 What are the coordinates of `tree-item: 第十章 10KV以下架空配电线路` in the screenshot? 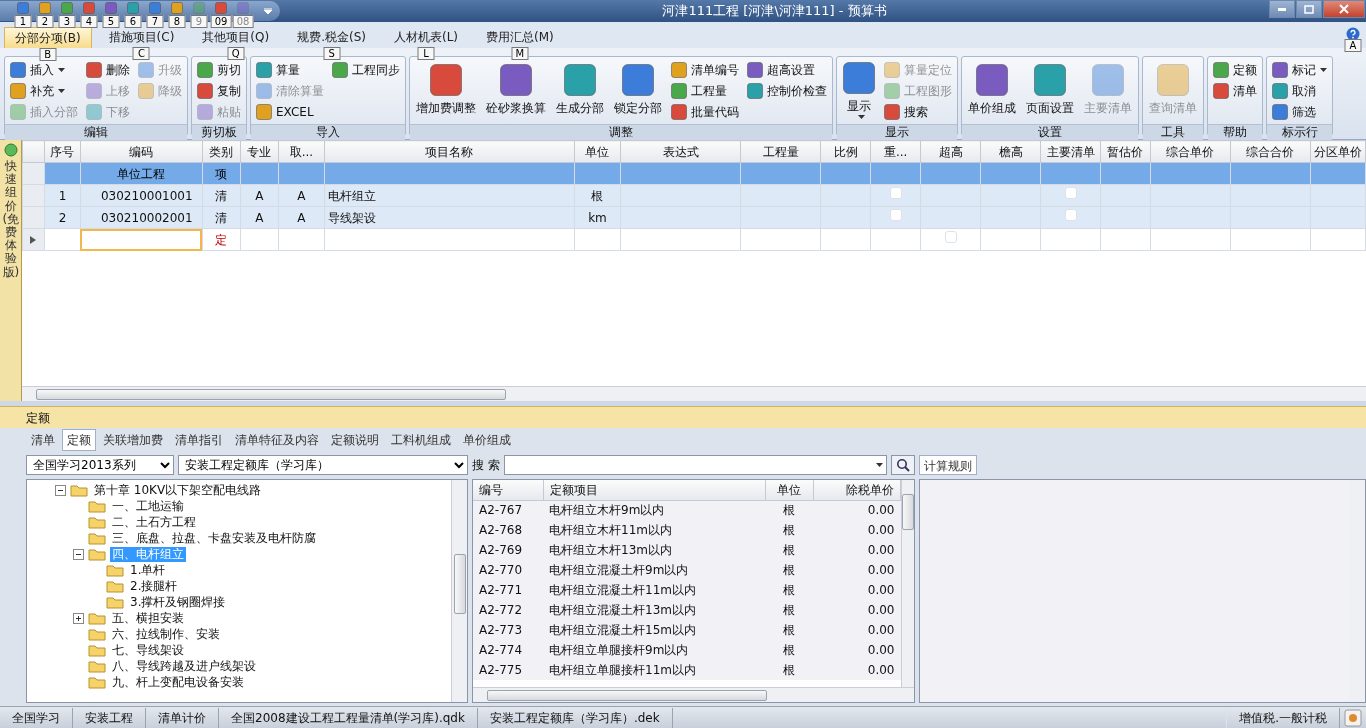 It's located at (178, 490).